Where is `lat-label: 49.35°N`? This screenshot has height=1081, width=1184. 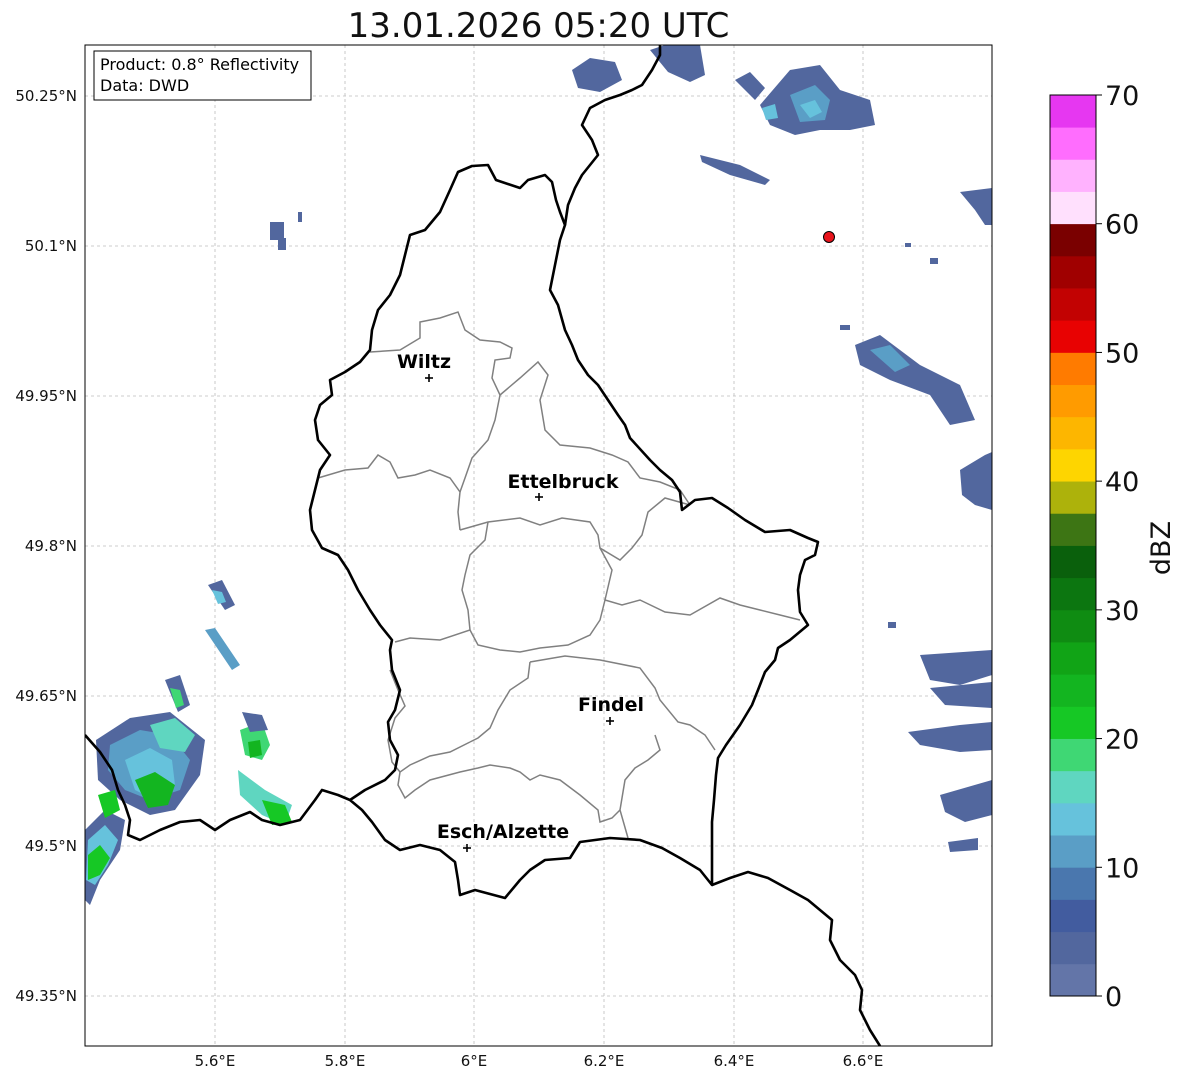 lat-label: 49.35°N is located at coordinates (46, 996).